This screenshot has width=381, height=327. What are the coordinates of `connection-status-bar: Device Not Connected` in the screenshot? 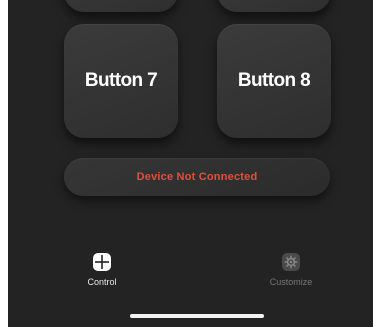 It's located at (197, 177).